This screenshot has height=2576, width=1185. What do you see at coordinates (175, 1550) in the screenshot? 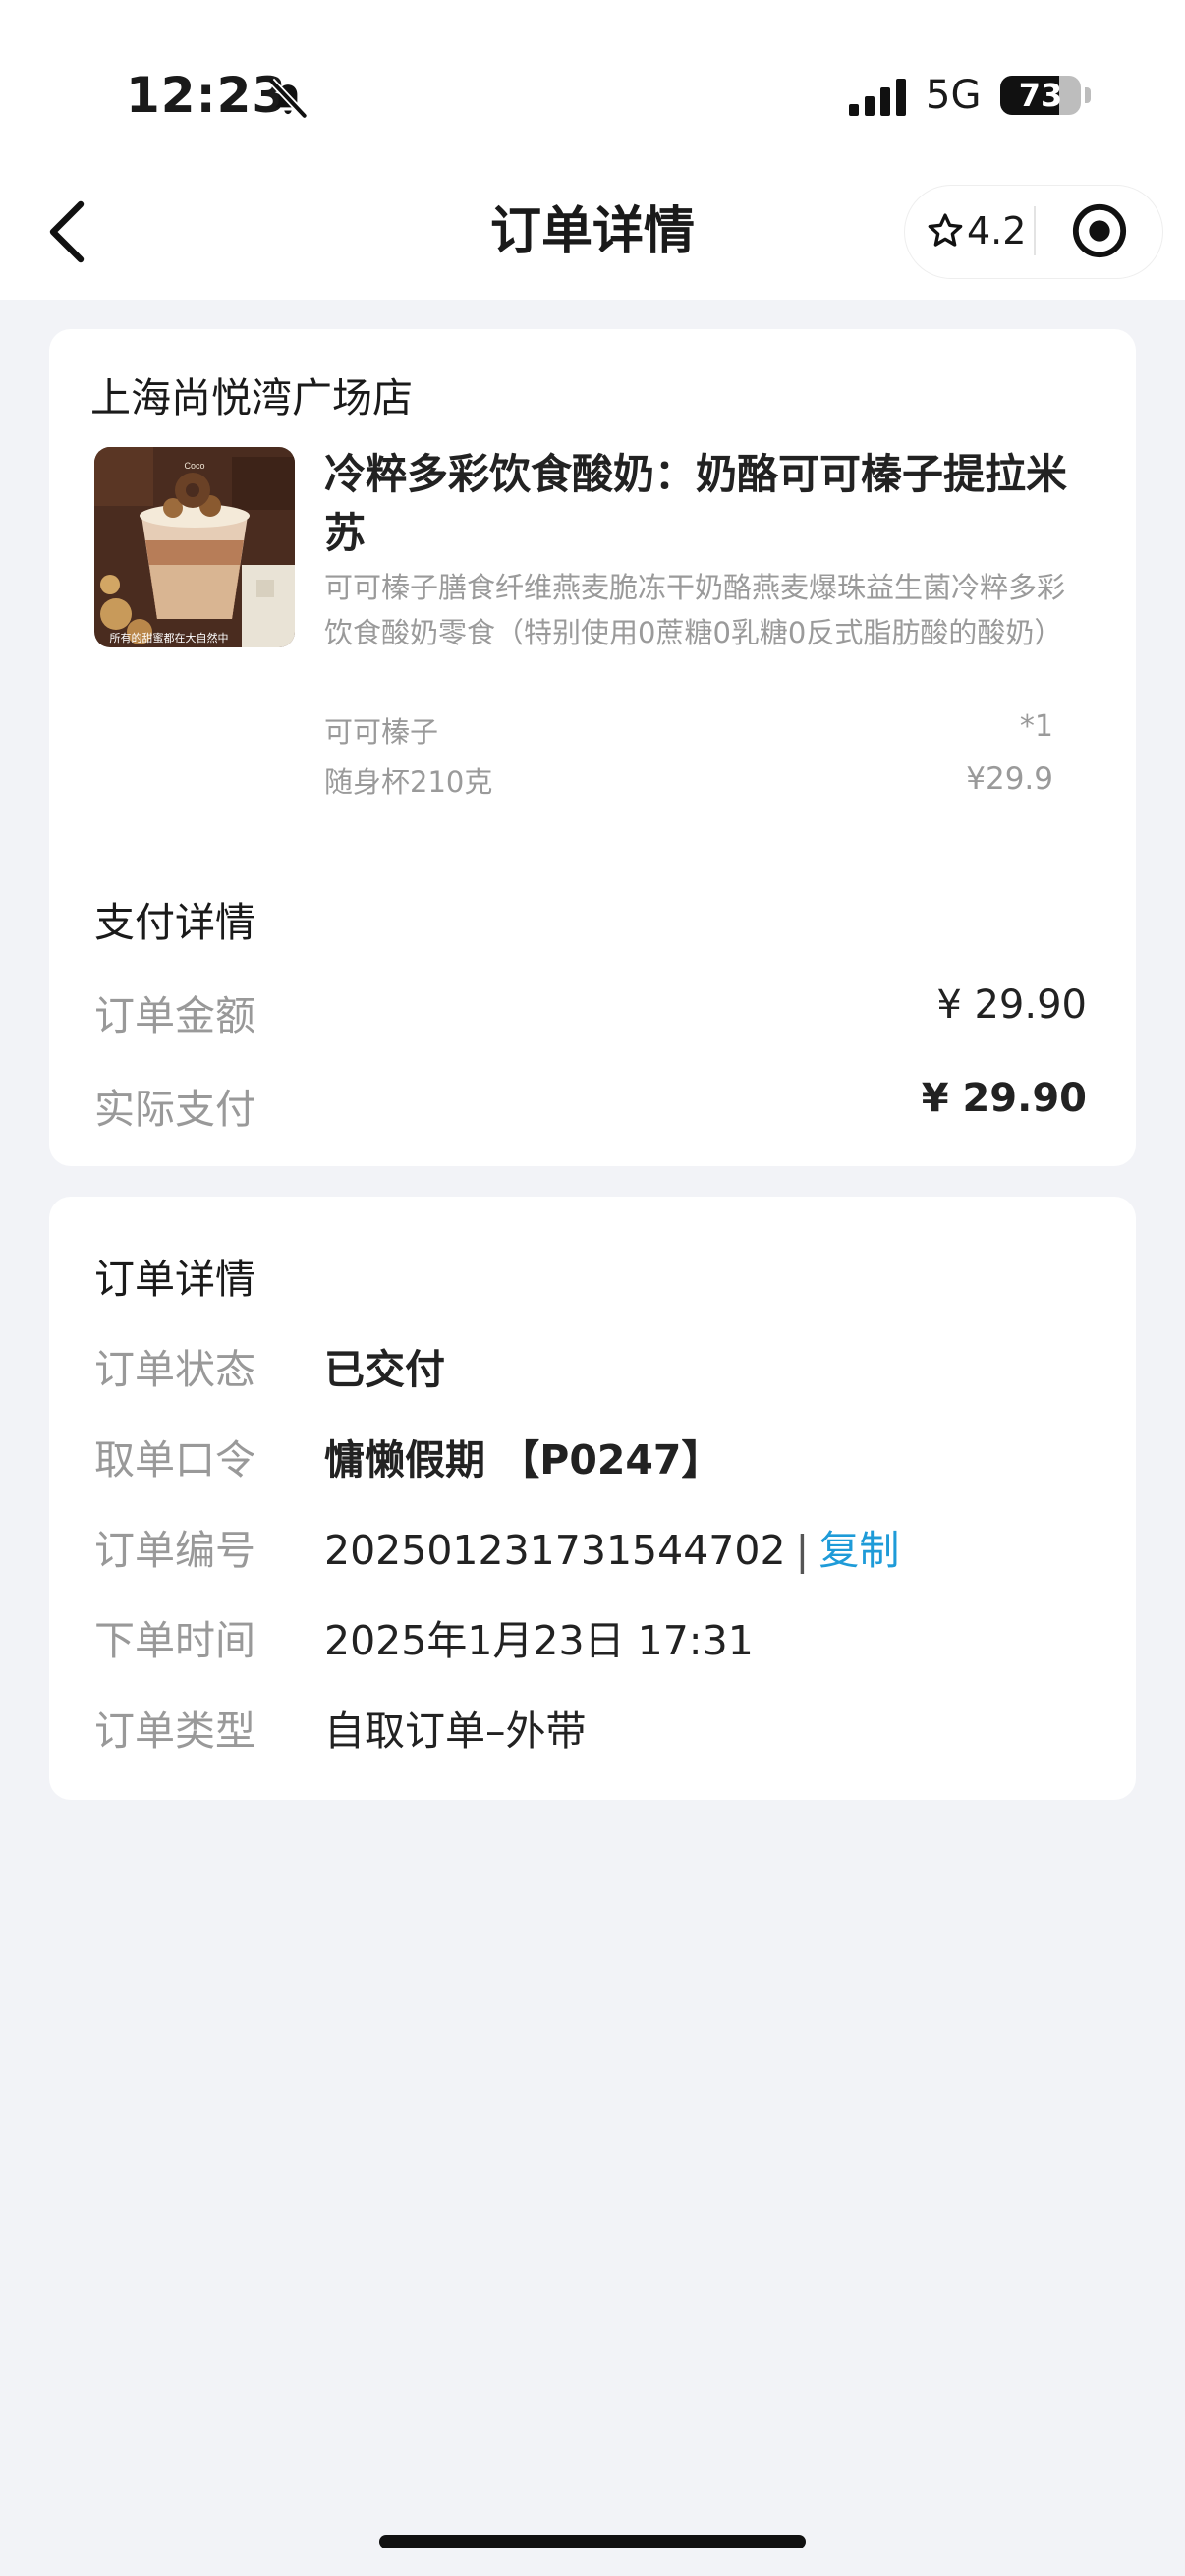
I see `order-number-label: 订单编号` at bounding box center [175, 1550].